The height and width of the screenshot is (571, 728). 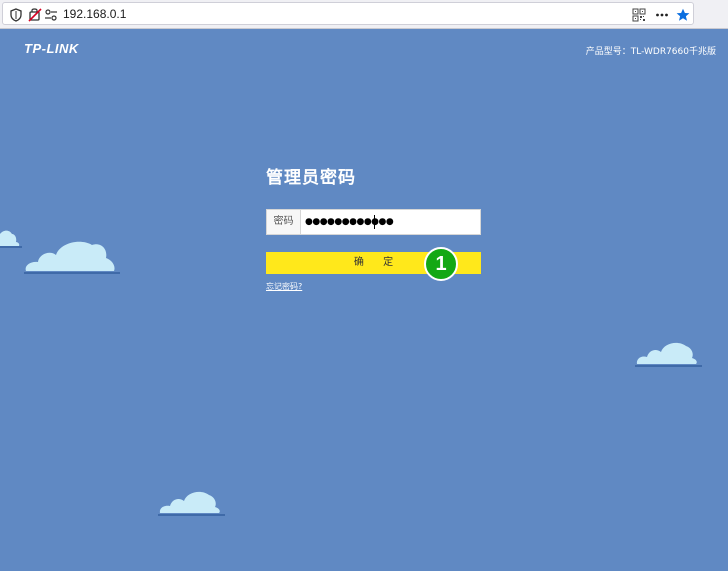 I want to click on page-title: 管理员密码, so click(x=311, y=178).